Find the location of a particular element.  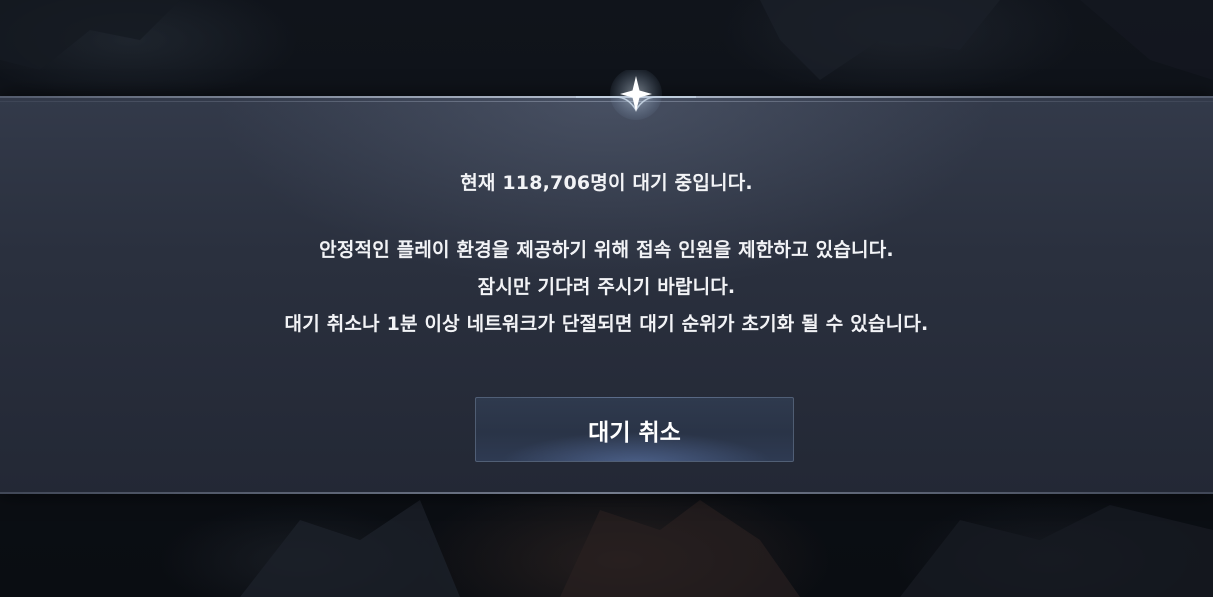

cancel-wait-button: 대기 취소 is located at coordinates (634, 429).